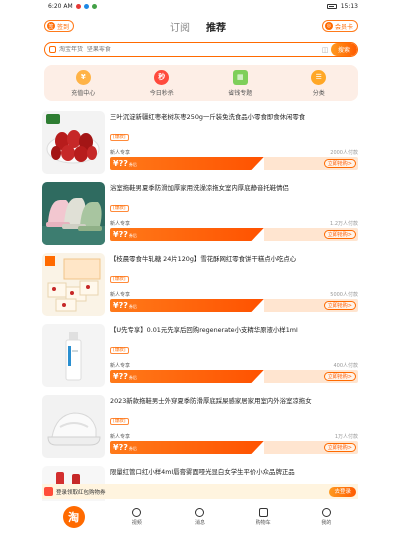 This screenshot has width=400, height=533. Describe the element at coordinates (342, 491) in the screenshot. I see `login-button: 去登录` at that location.